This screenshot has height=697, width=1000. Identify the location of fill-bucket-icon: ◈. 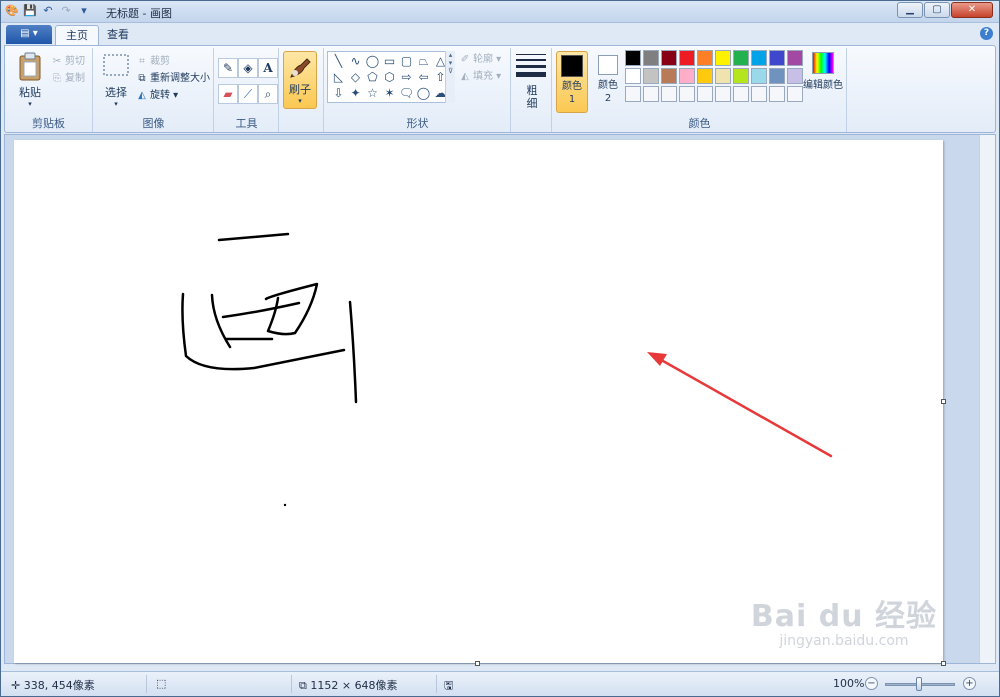
(248, 68).